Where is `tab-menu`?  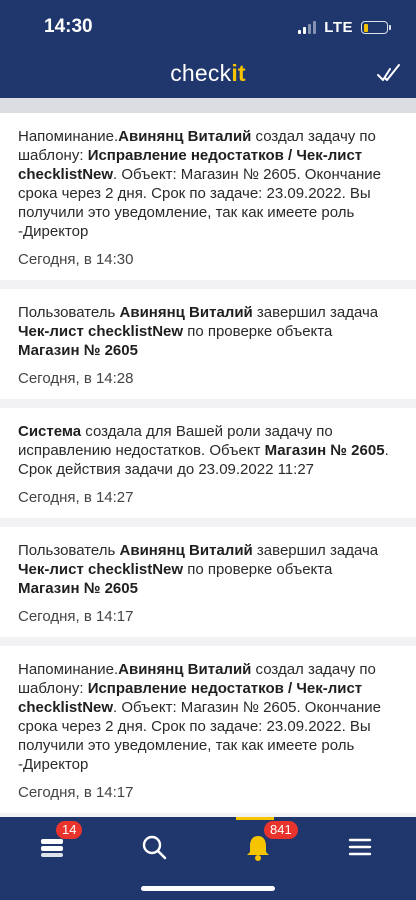 tab-menu is located at coordinates (364, 847).